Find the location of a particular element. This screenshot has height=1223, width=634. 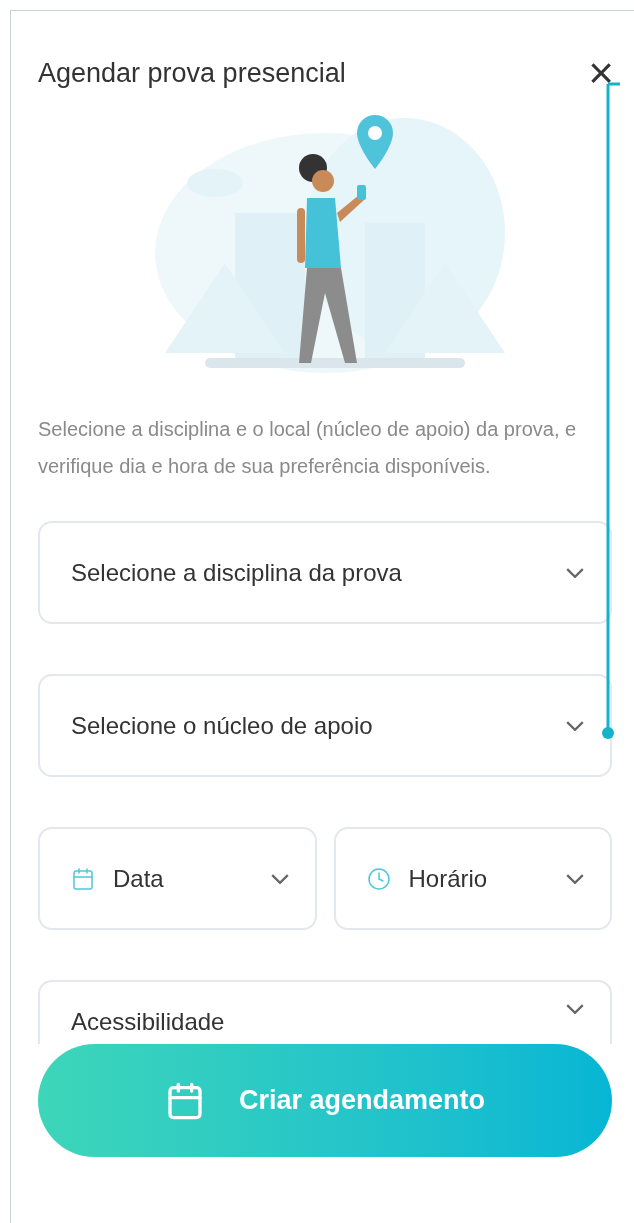

select-field: Selecione o núcleo de apoio is located at coordinates (325, 725).